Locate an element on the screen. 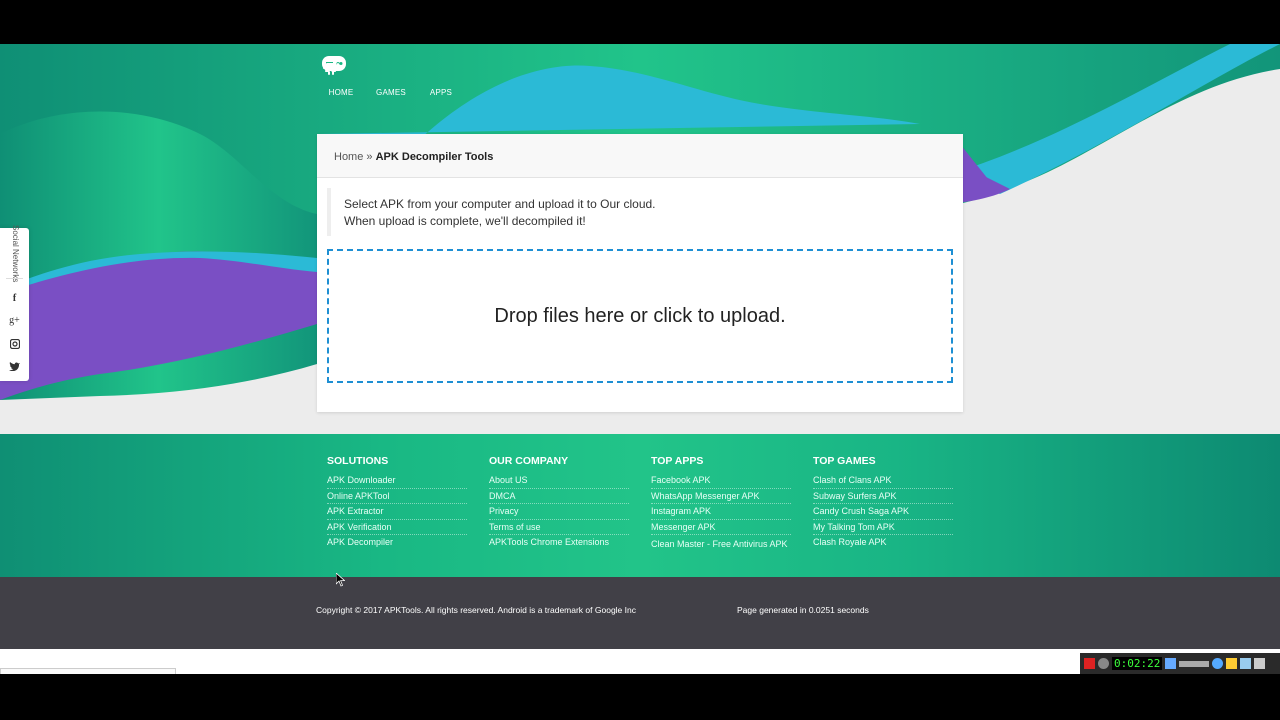 The image size is (1280, 720). footer-link: Facebook APK is located at coordinates (721, 481).